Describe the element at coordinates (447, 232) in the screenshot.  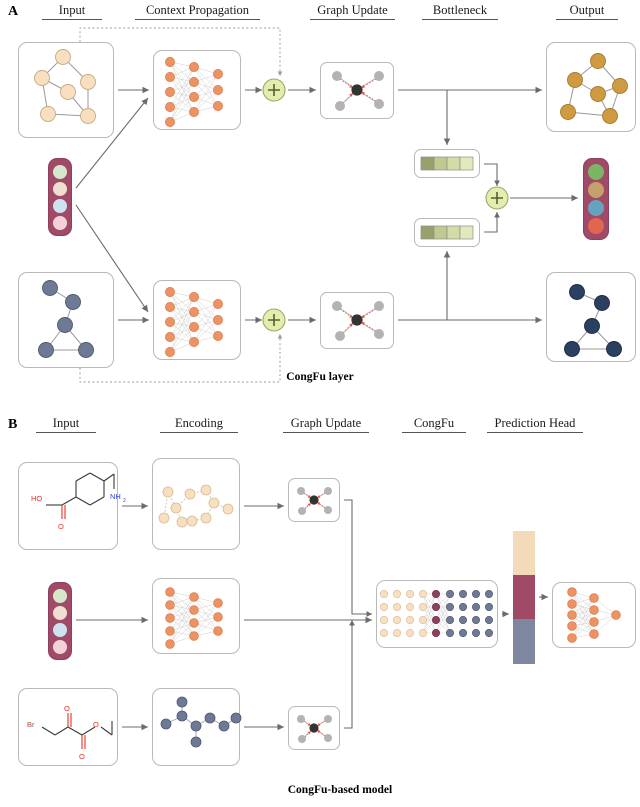
I see `bottleneck-bar-bottom` at that location.